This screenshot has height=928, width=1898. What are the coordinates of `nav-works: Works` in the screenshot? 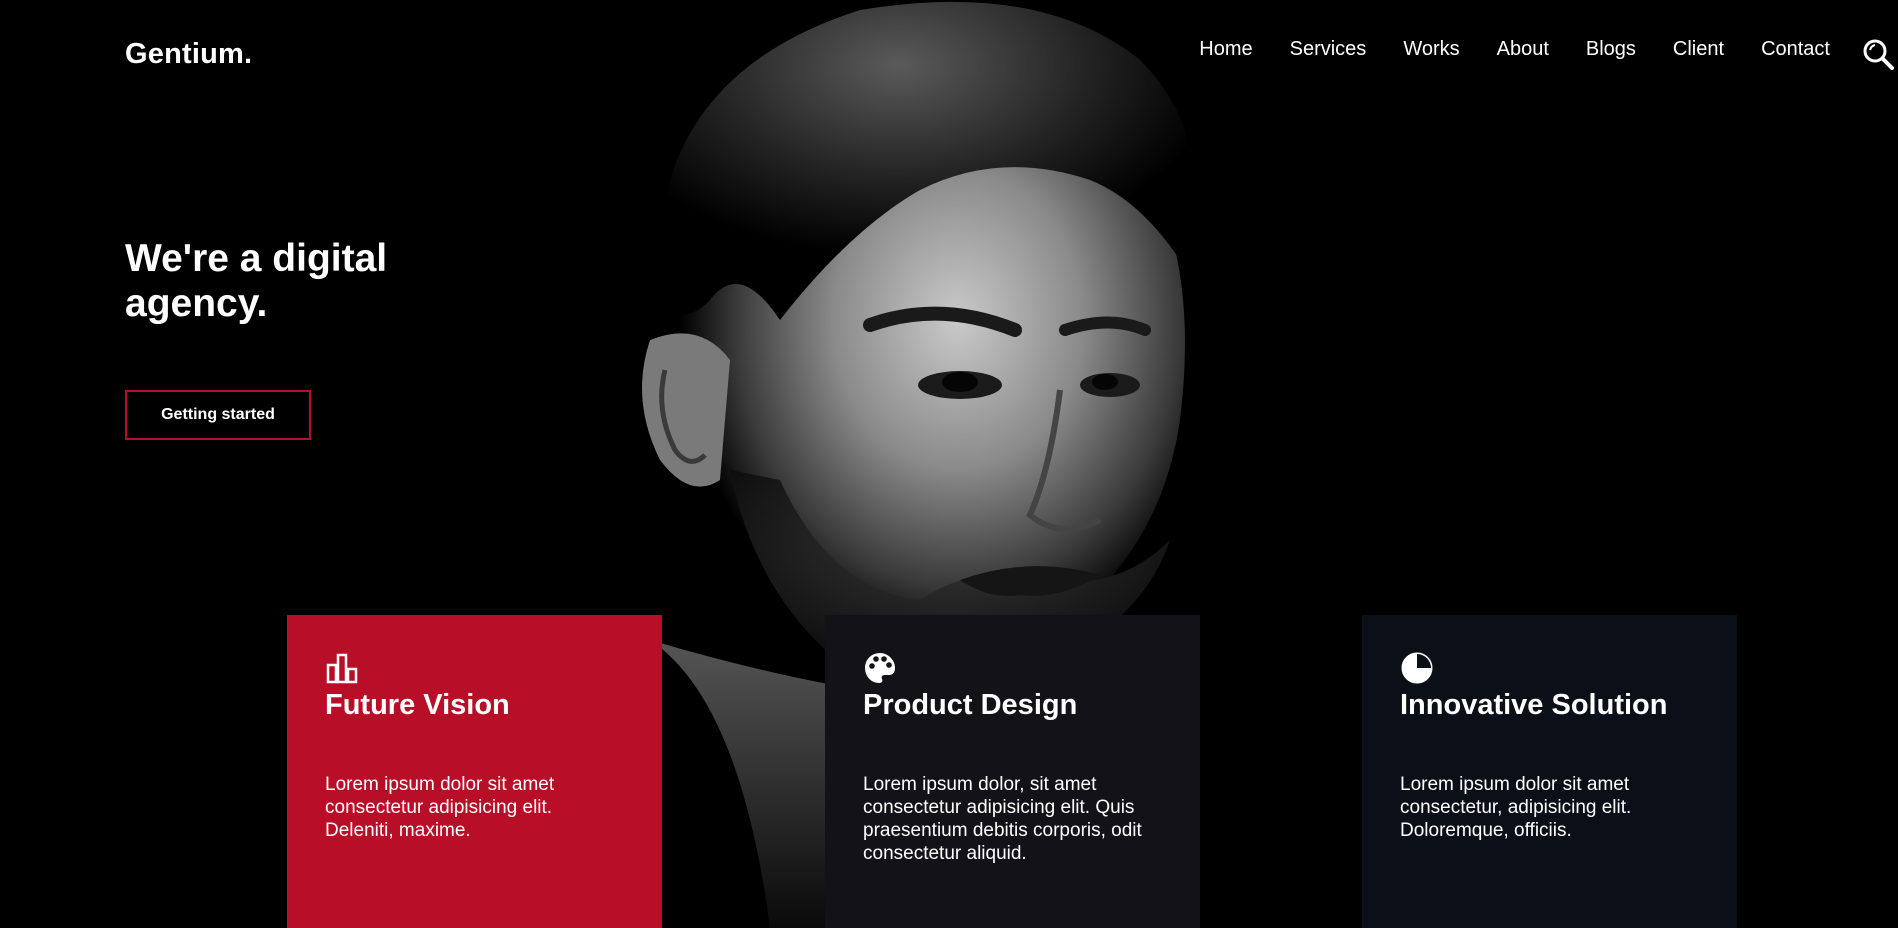 It's located at (1431, 49).